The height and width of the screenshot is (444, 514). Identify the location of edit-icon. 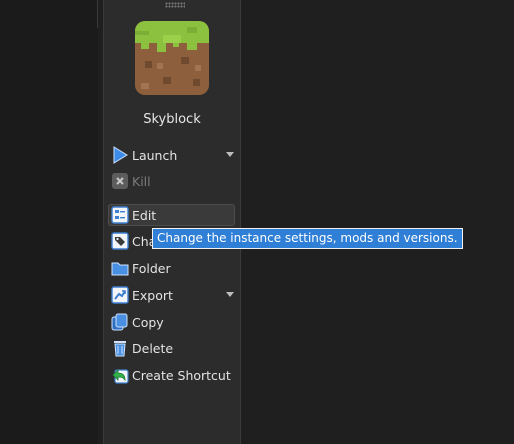
(120, 215).